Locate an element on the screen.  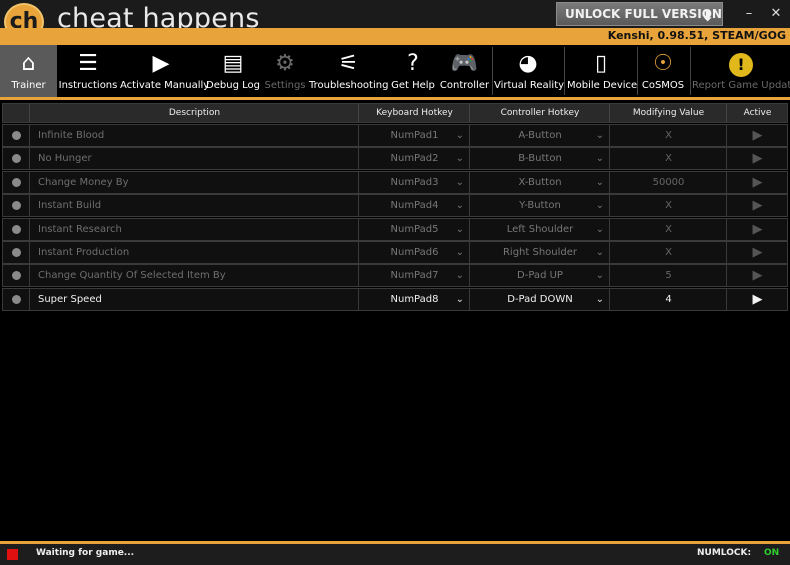
table-row: No Hunger NumPad2 ⌄ B-Button ⌄ X ▶ is located at coordinates (395, 159).